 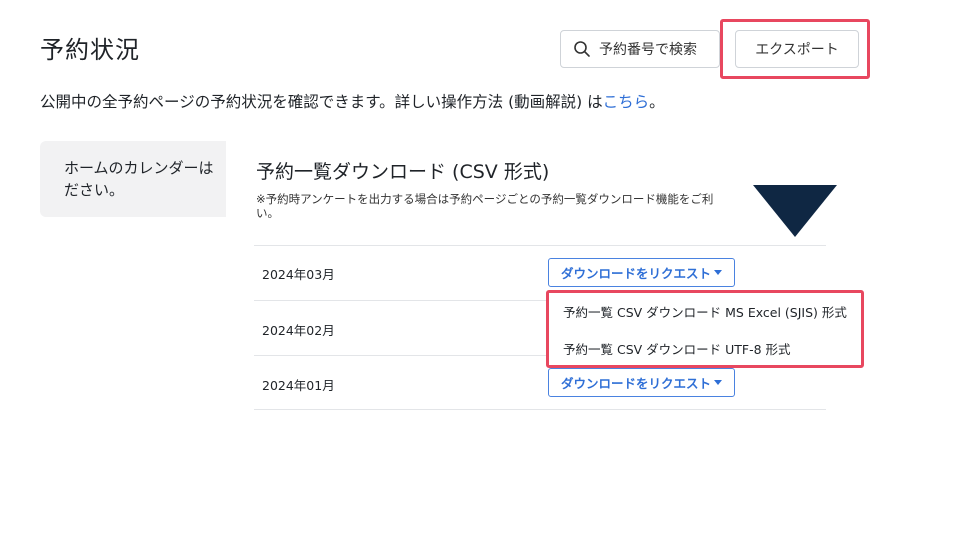 I want to click on search-icon, so click(x=582, y=49).